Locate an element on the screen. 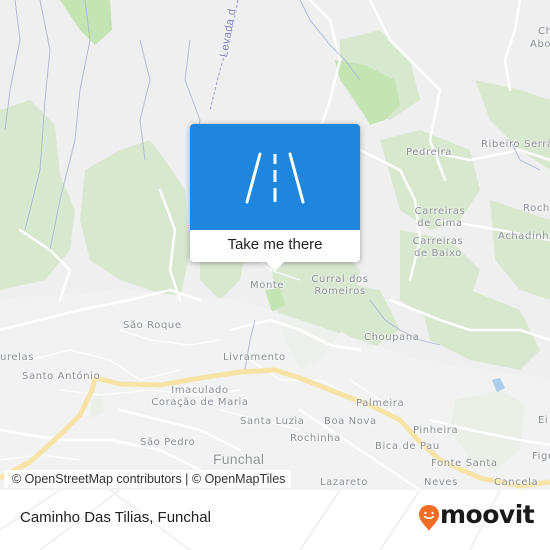  moovit-wordmark: moovit is located at coordinates (487, 514).